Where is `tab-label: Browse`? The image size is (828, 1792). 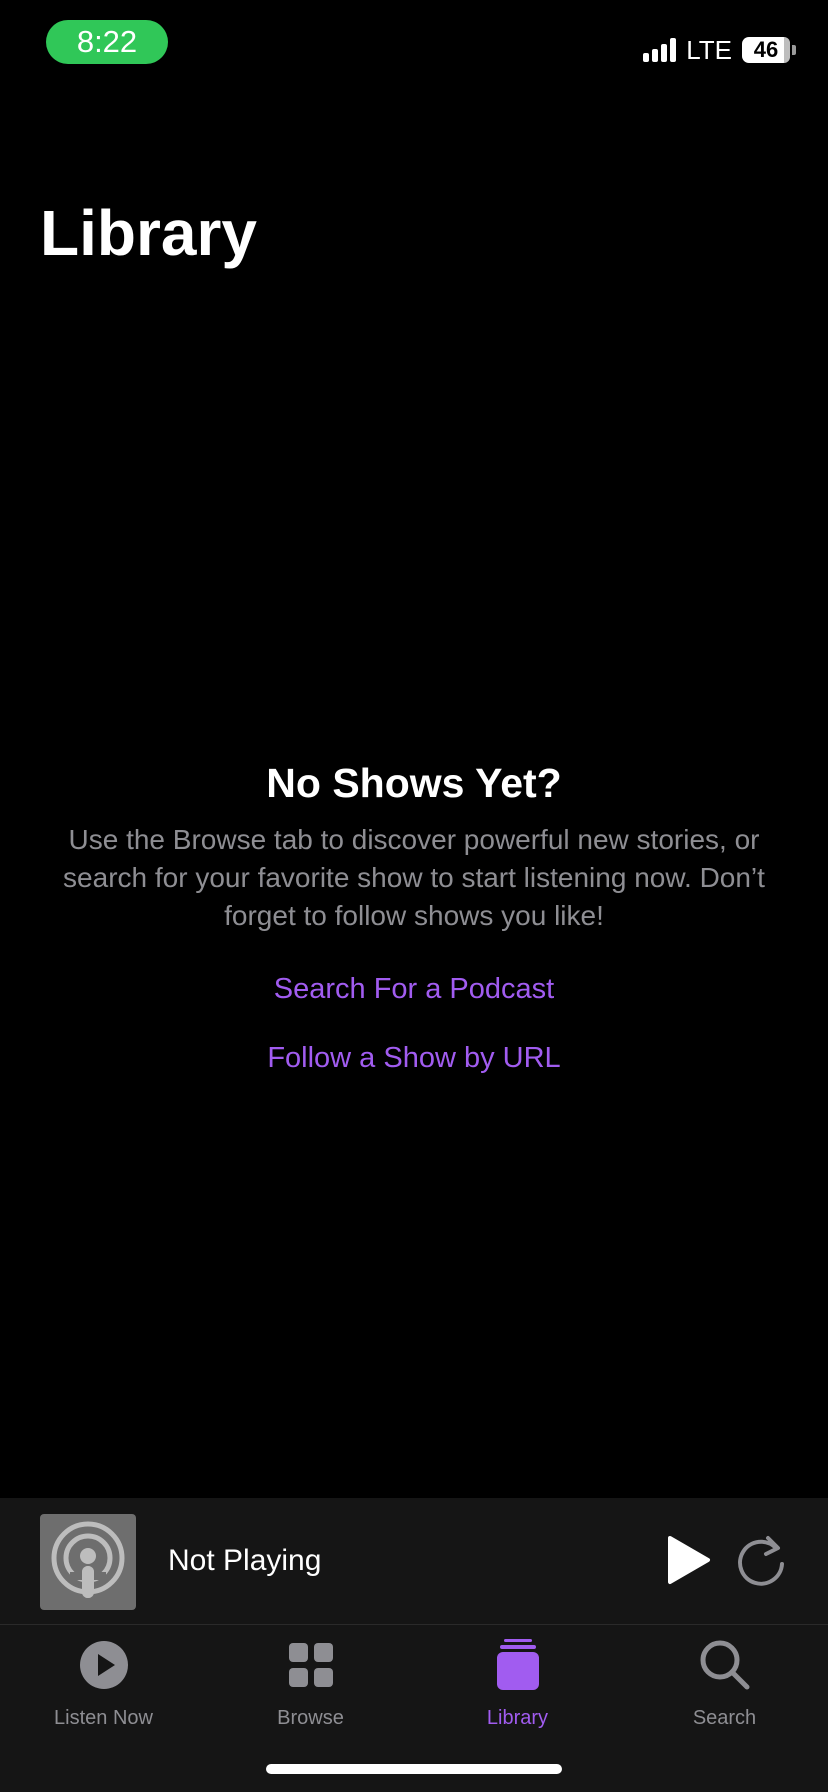
tab-label: Browse is located at coordinates (310, 1718).